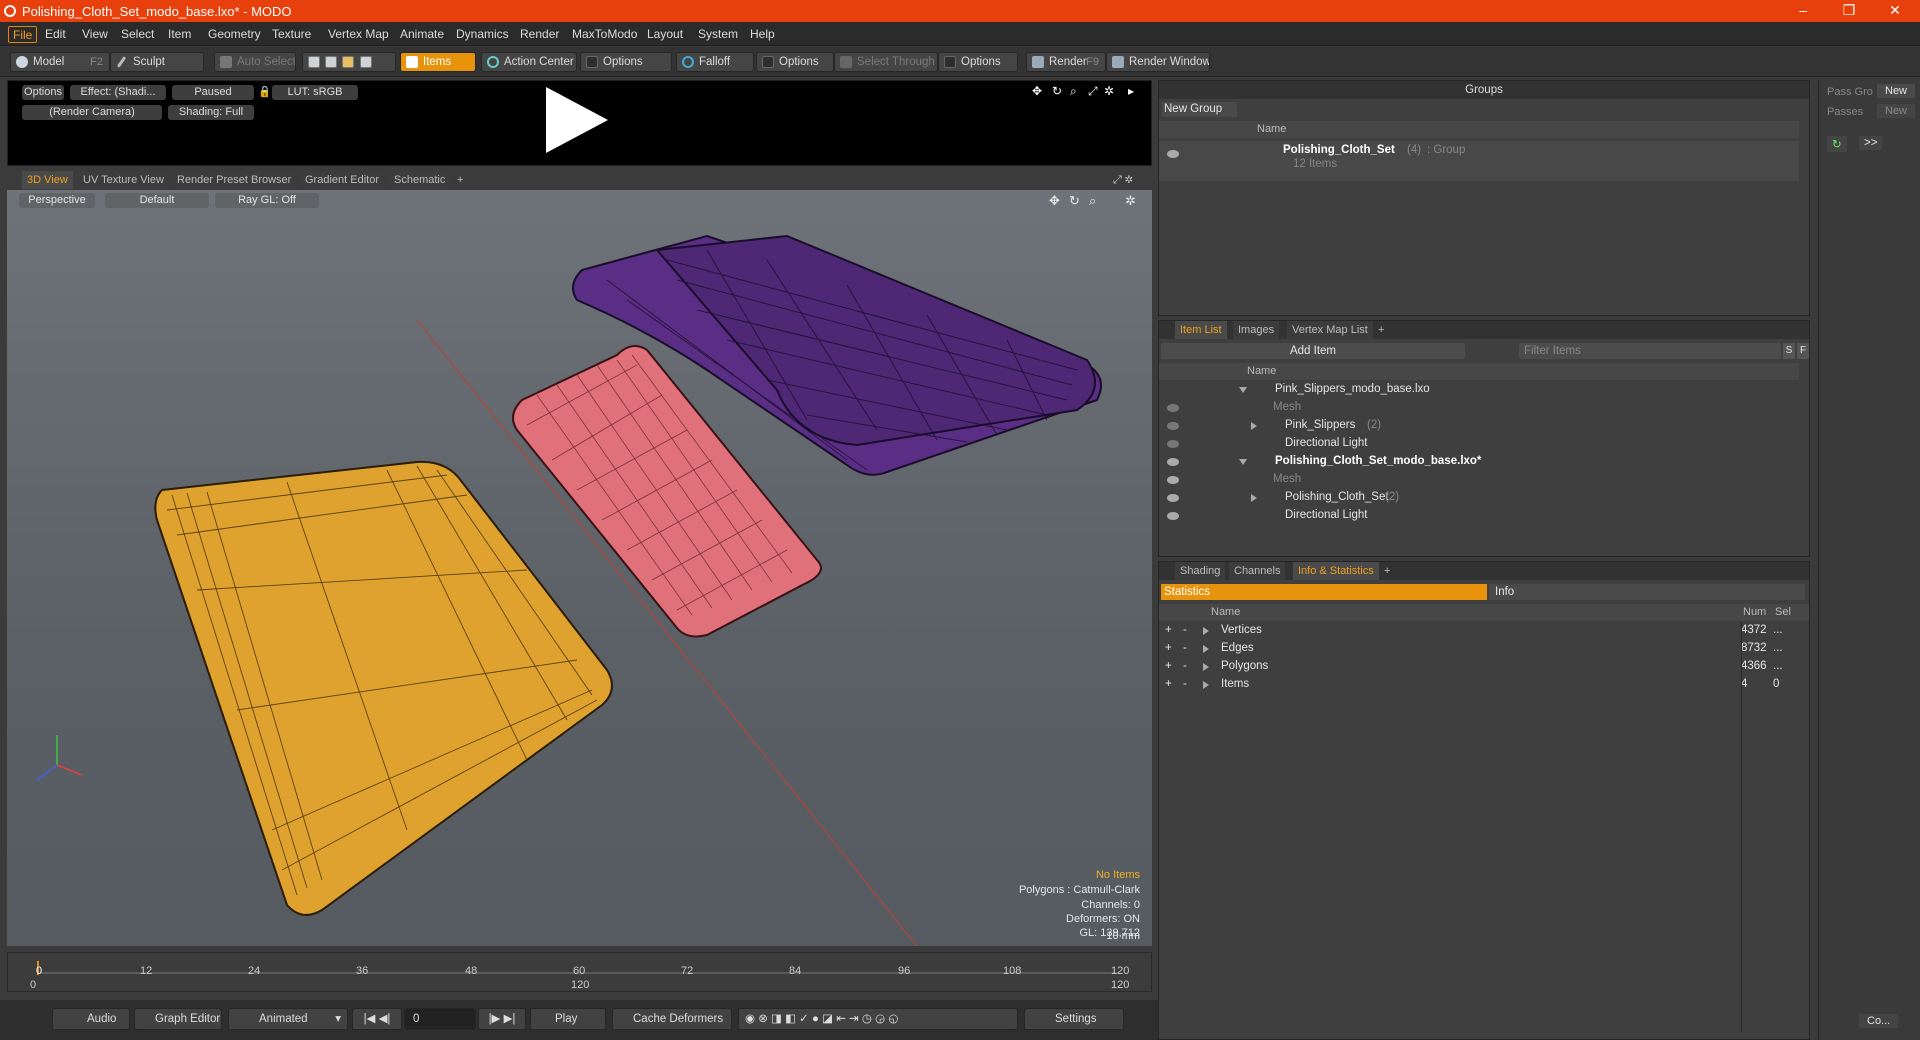  Describe the element at coordinates (314, 61) in the screenshot. I see `vertices-mode-icon` at that location.